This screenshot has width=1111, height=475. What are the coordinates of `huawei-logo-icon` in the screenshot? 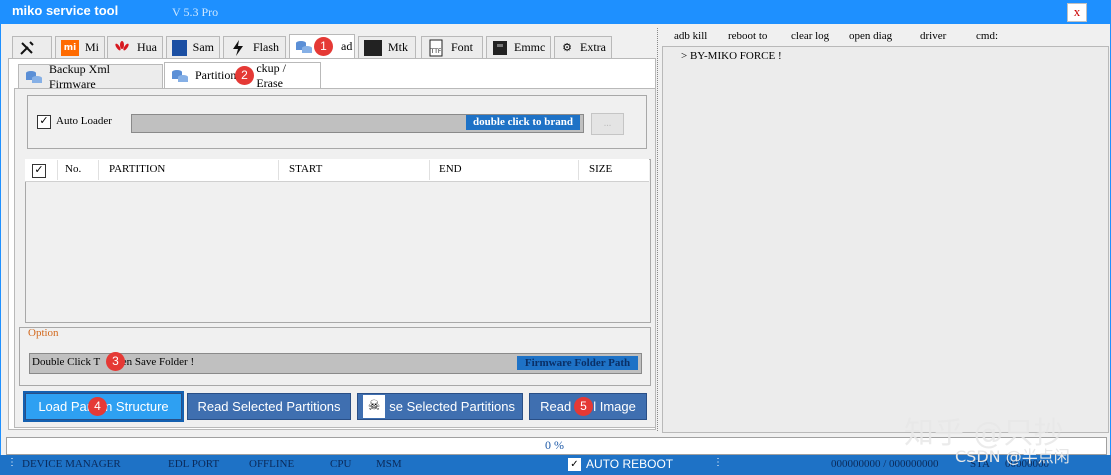 It's located at (122, 48).